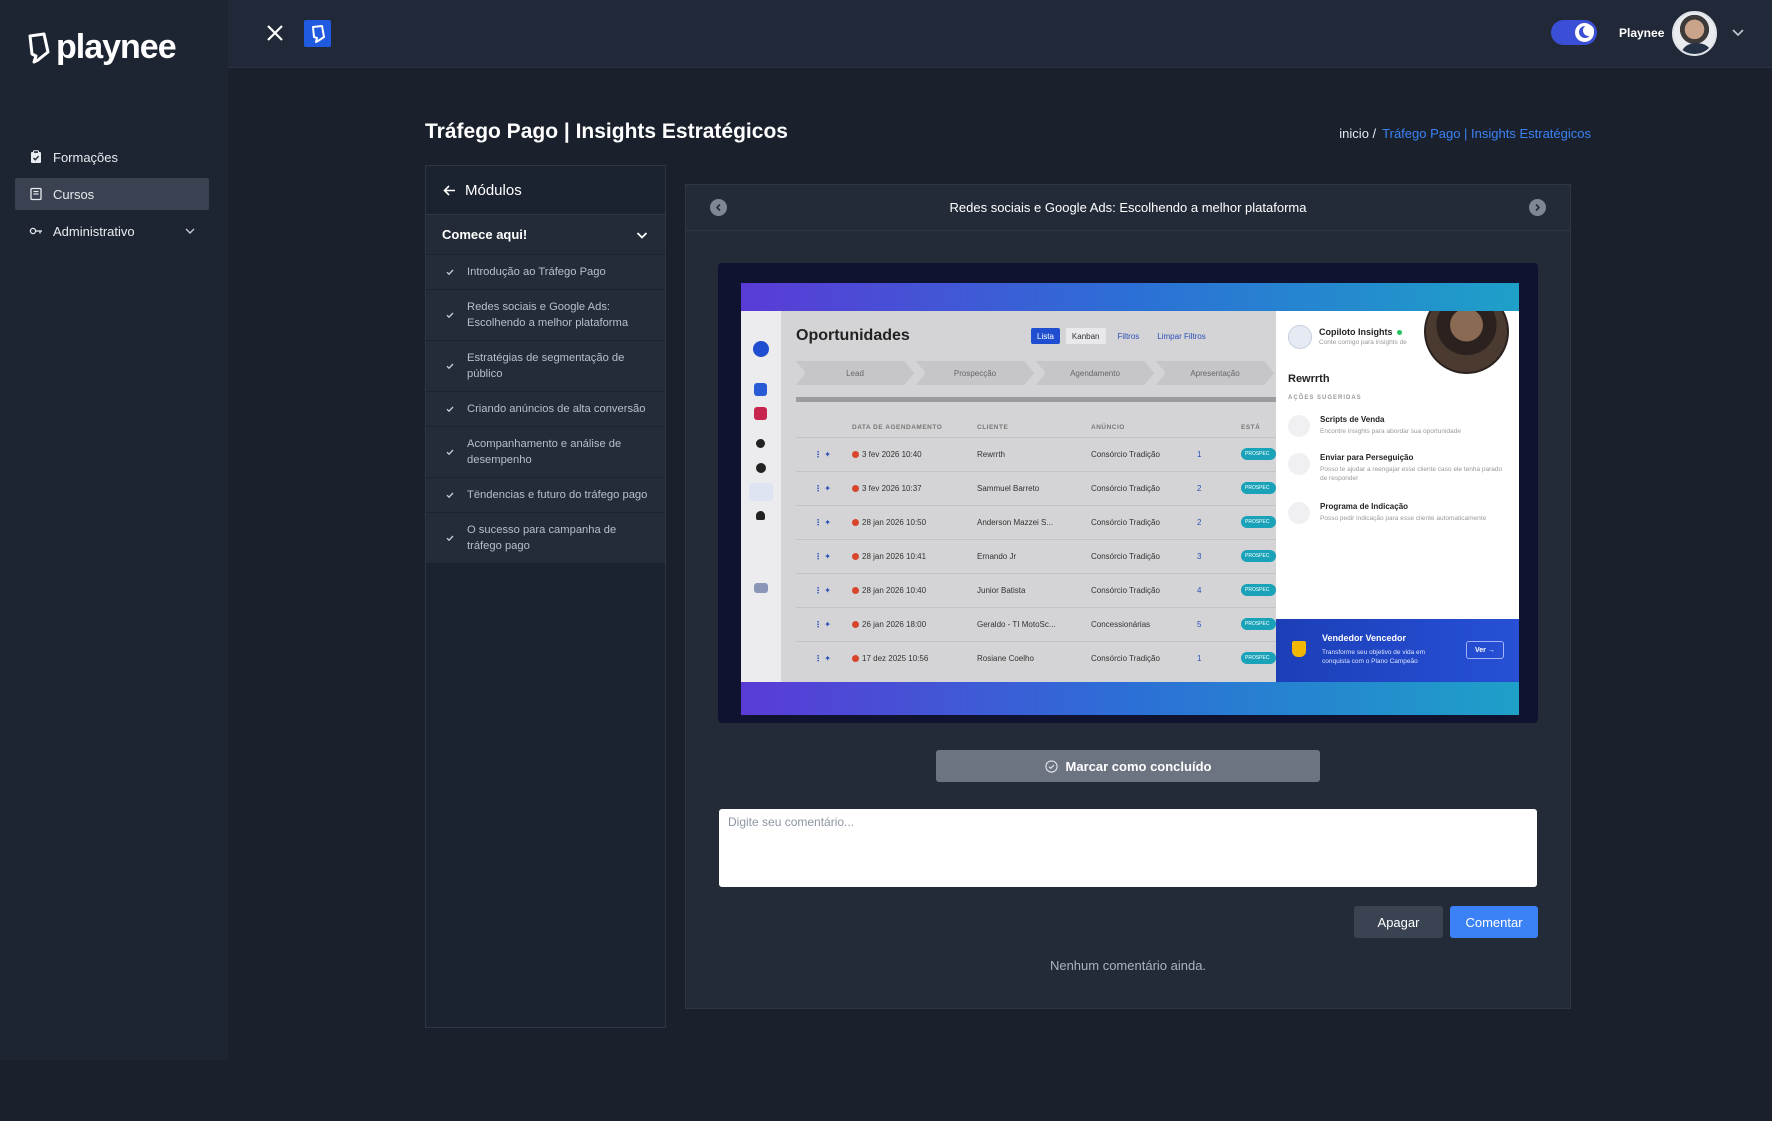 The image size is (1772, 1121). Describe the element at coordinates (855, 373) in the screenshot. I see `video-stage: Lead` at that location.